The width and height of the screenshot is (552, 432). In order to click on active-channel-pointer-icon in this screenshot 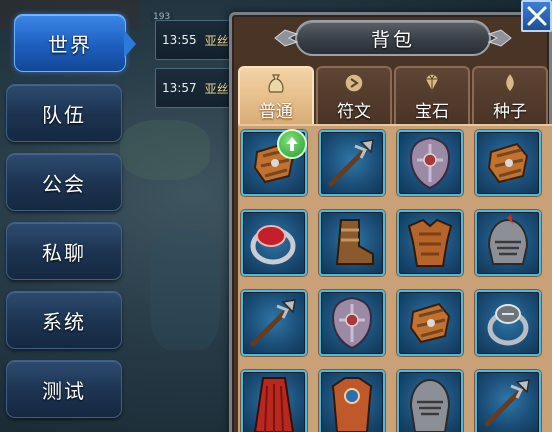, I will do `click(130, 44)`.